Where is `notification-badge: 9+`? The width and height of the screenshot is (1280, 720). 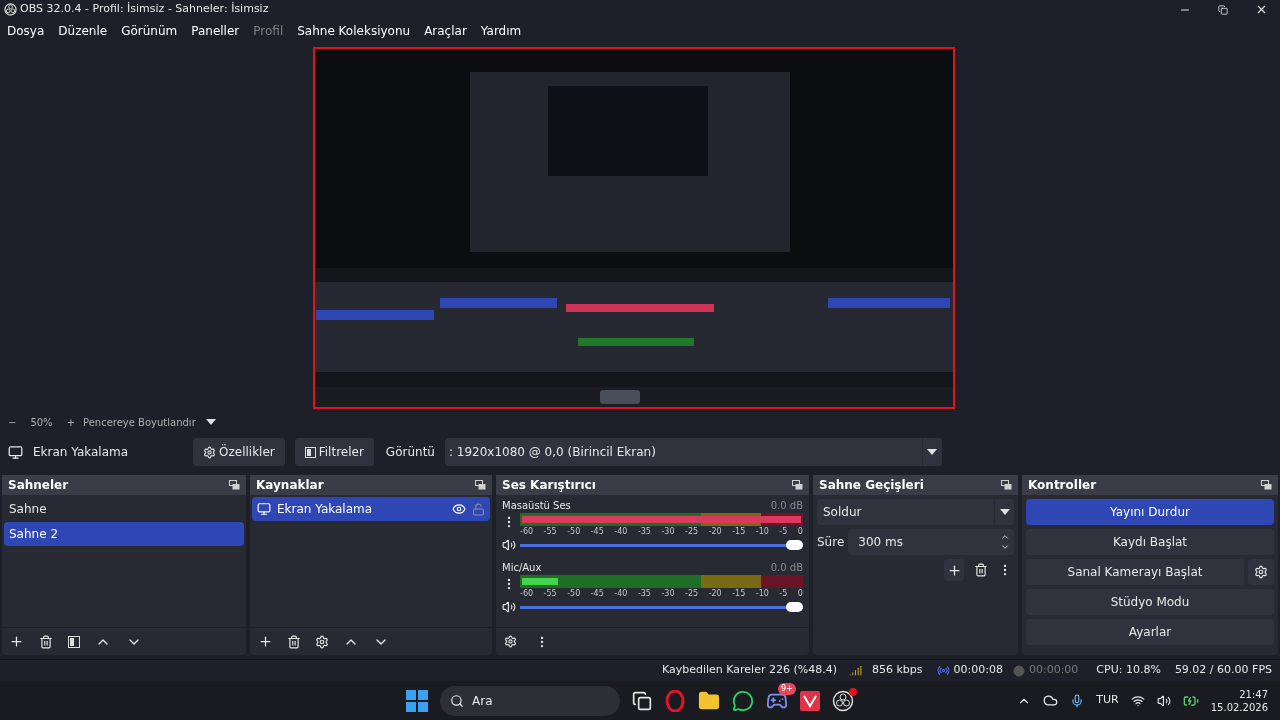
notification-badge: 9+ is located at coordinates (787, 688).